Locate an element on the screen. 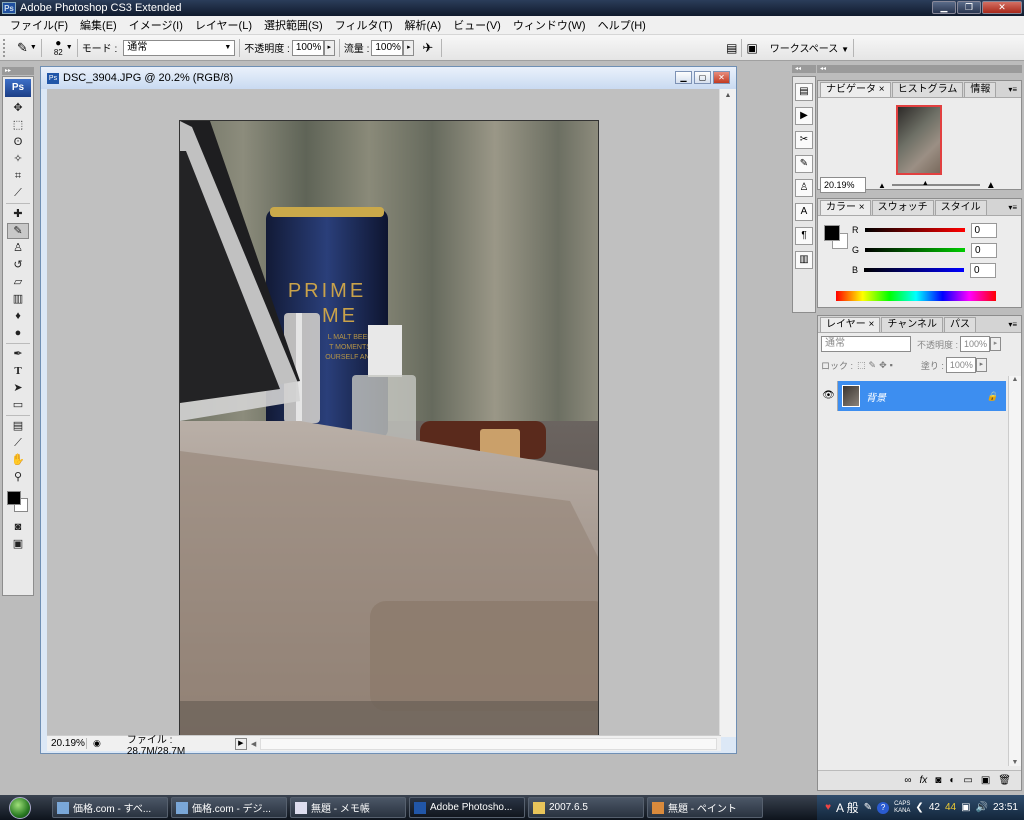 The height and width of the screenshot is (820, 1024). task-paint: 無題 - ペイント is located at coordinates (705, 807).